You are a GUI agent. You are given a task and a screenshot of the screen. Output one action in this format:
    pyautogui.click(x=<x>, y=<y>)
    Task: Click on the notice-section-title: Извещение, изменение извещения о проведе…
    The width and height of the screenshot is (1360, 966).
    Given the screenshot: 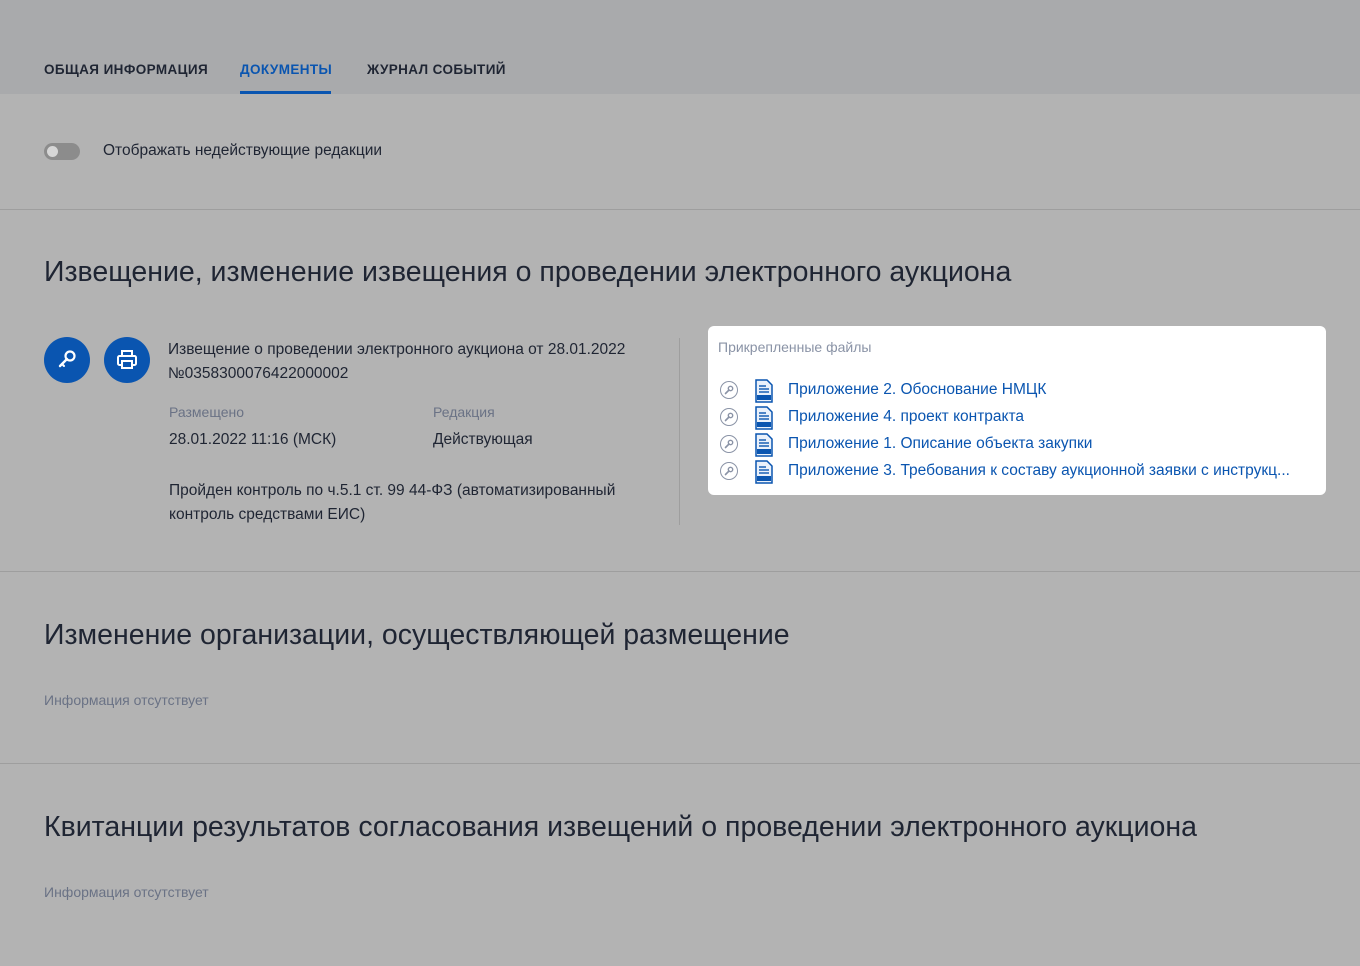 What is the action you would take?
    pyautogui.click(x=528, y=272)
    